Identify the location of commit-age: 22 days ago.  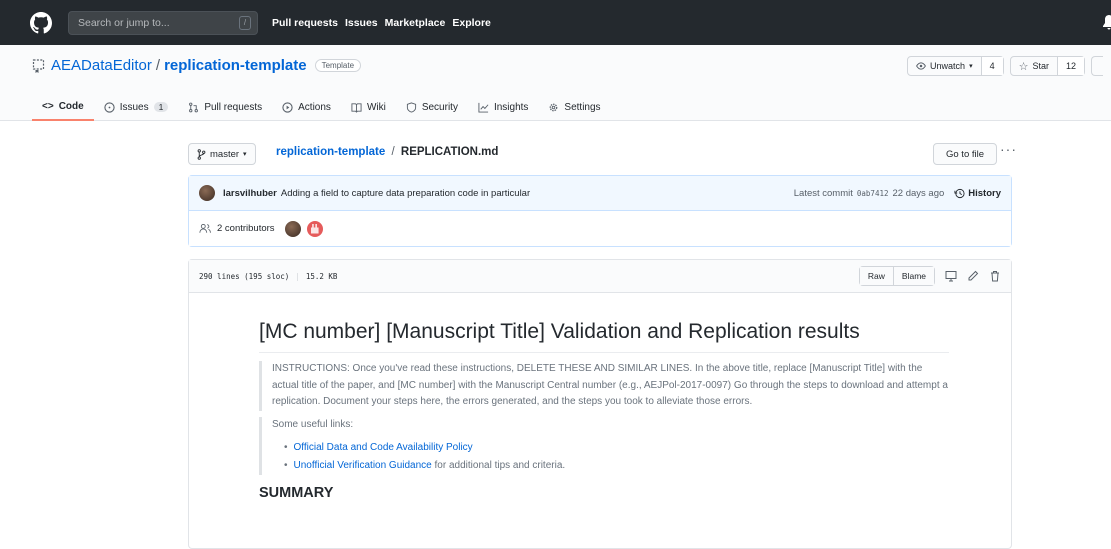
(918, 193).